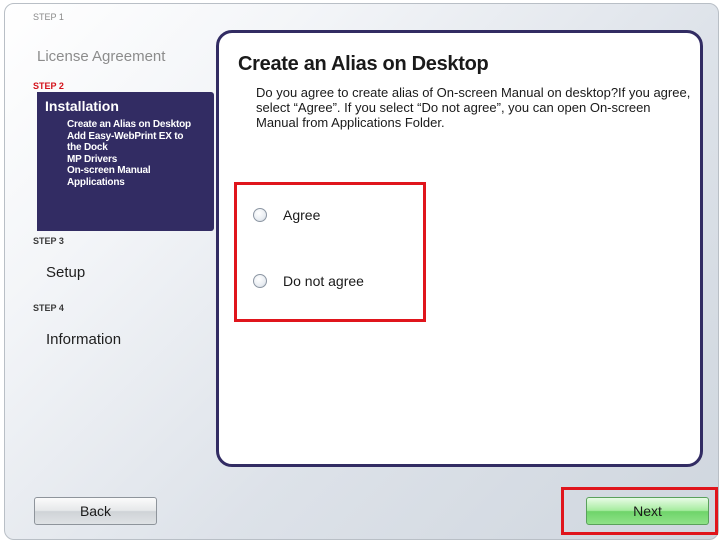 Image resolution: width=721 pixels, height=542 pixels. Describe the element at coordinates (48, 308) in the screenshot. I see `step4-label: STEP 4` at that location.